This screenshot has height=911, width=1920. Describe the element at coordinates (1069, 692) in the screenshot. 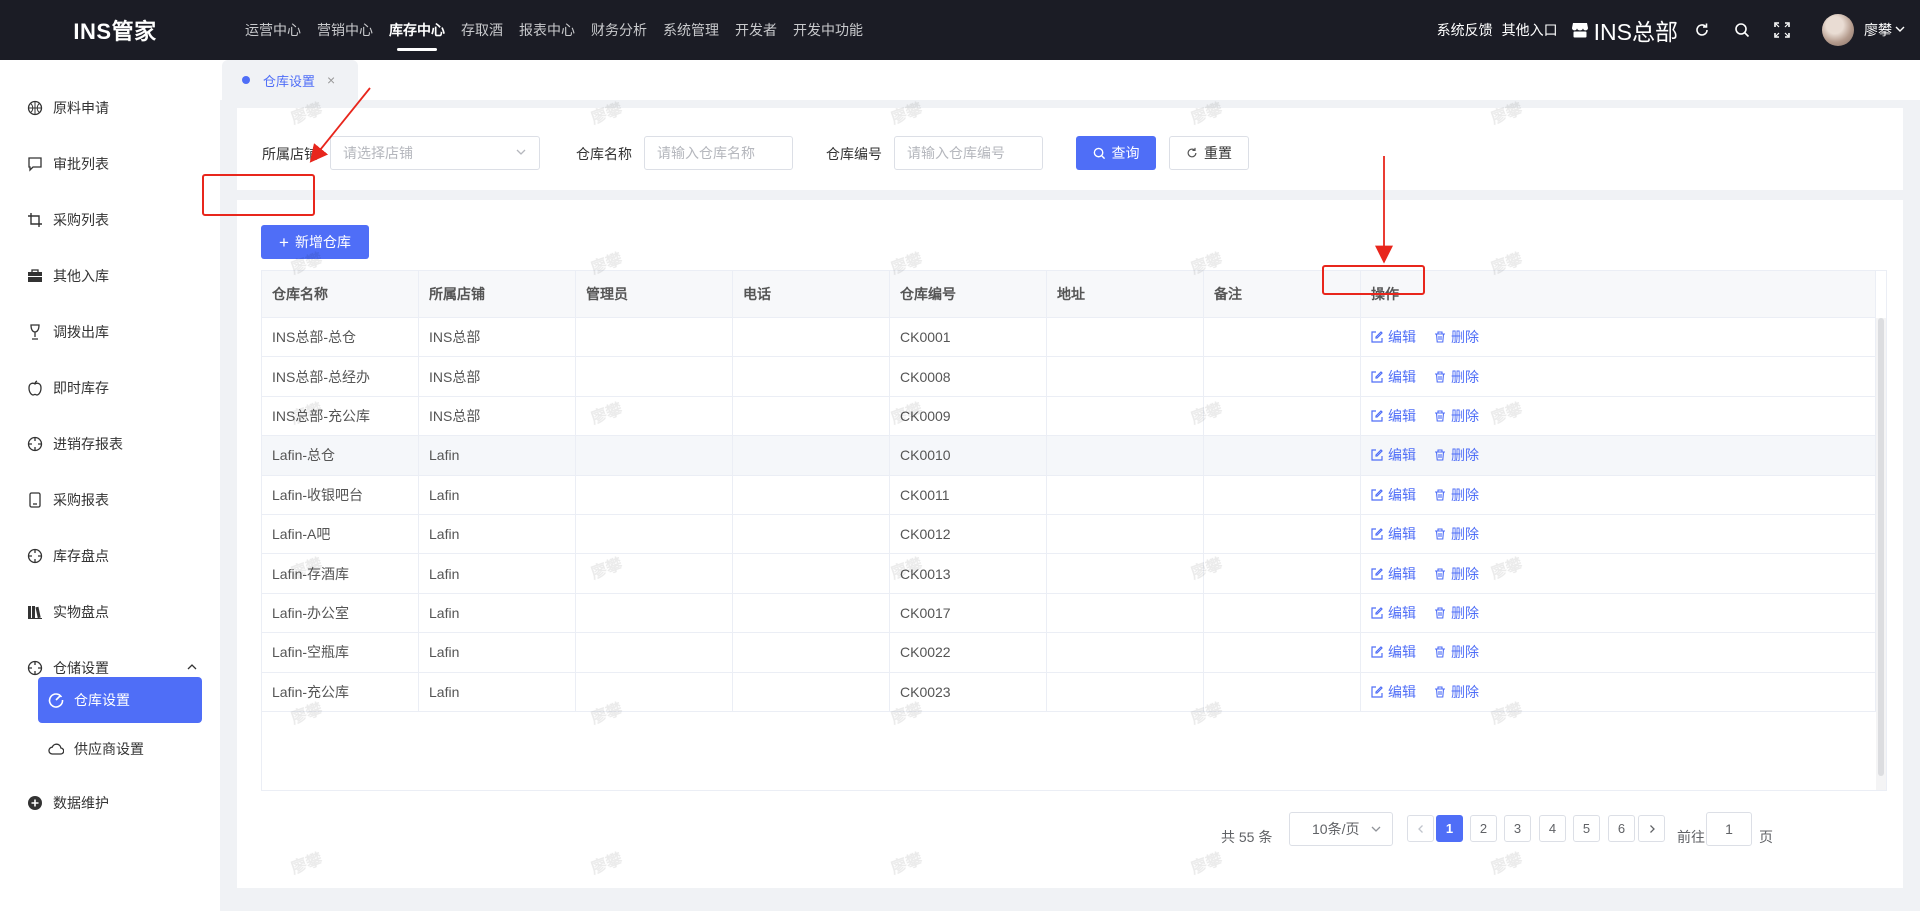

I see `table-row: Lafin-充公库 Lafin CK0023 编辑 删除` at that location.